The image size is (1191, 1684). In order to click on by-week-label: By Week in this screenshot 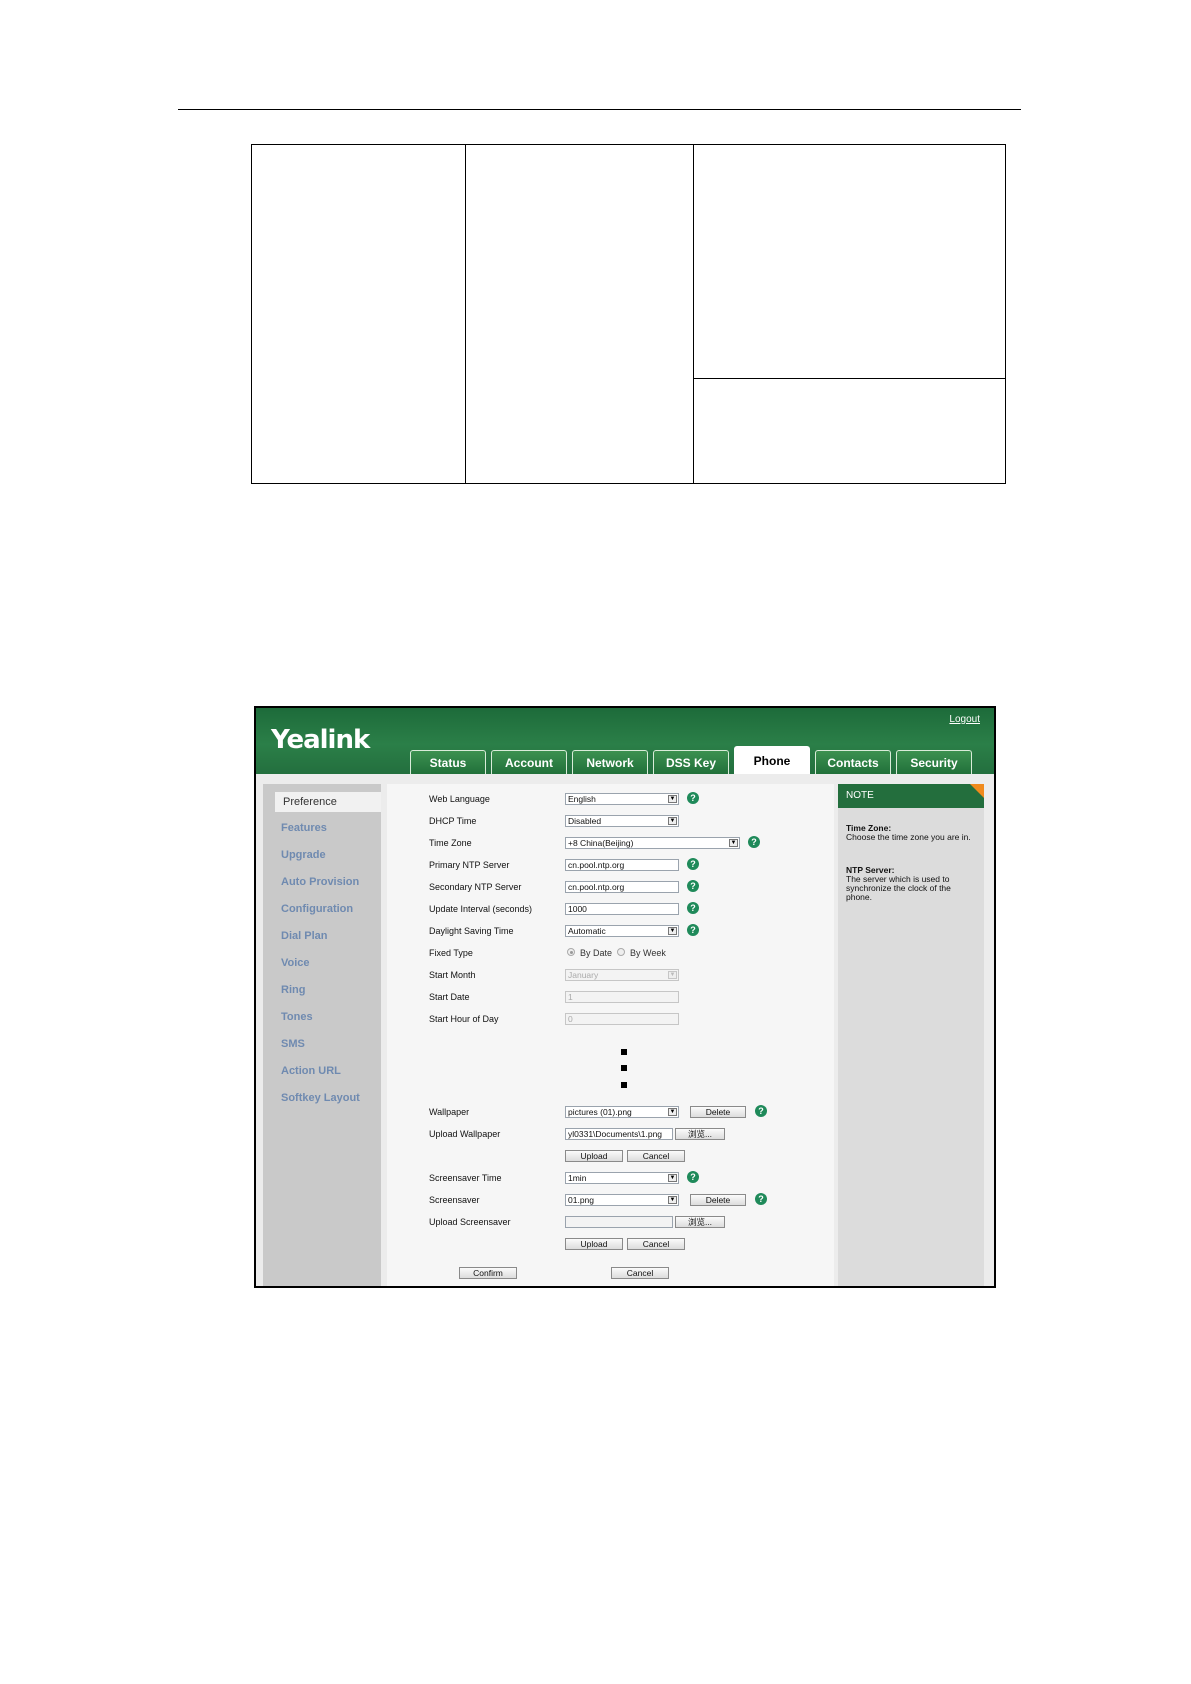, I will do `click(648, 953)`.